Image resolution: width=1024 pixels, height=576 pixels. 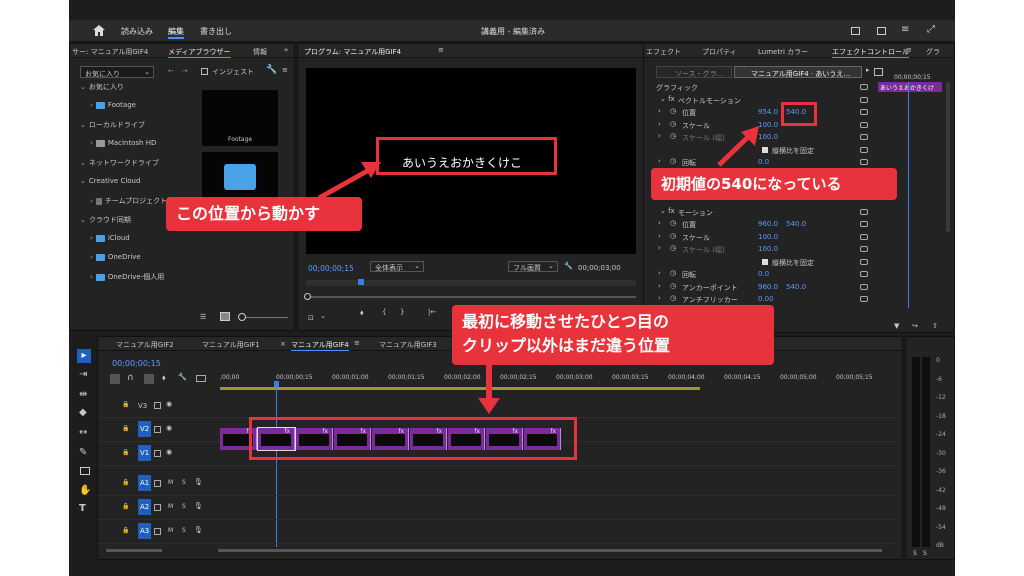 What do you see at coordinates (762, 299) in the screenshot?
I see `effect-property-row: › ◷ アンチフリッカー 0.00` at bounding box center [762, 299].